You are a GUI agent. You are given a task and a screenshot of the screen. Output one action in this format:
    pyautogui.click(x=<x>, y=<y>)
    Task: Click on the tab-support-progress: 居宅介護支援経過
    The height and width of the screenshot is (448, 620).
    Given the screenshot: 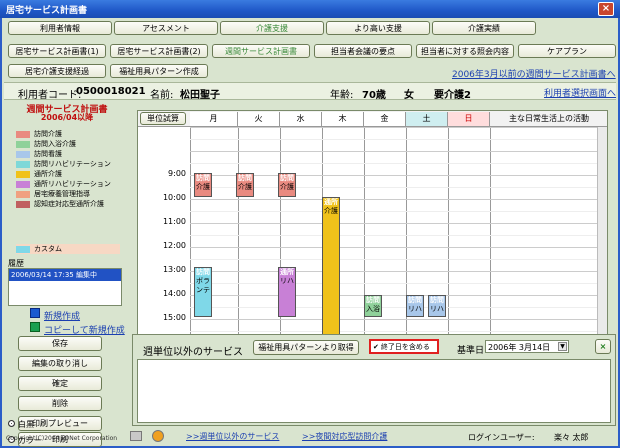 What is the action you would take?
    pyautogui.click(x=57, y=71)
    